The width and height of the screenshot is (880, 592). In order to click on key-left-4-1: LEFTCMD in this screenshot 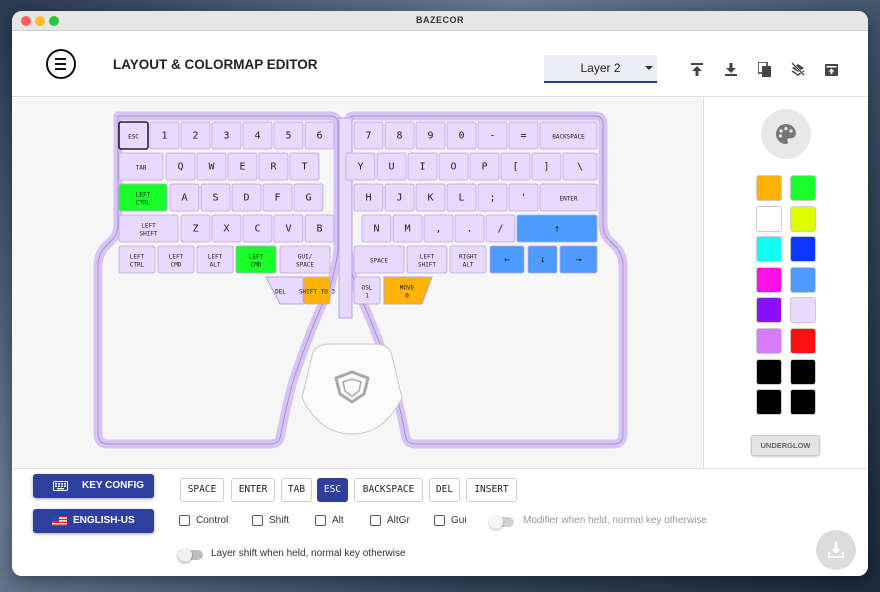, I will do `click(176, 259)`.